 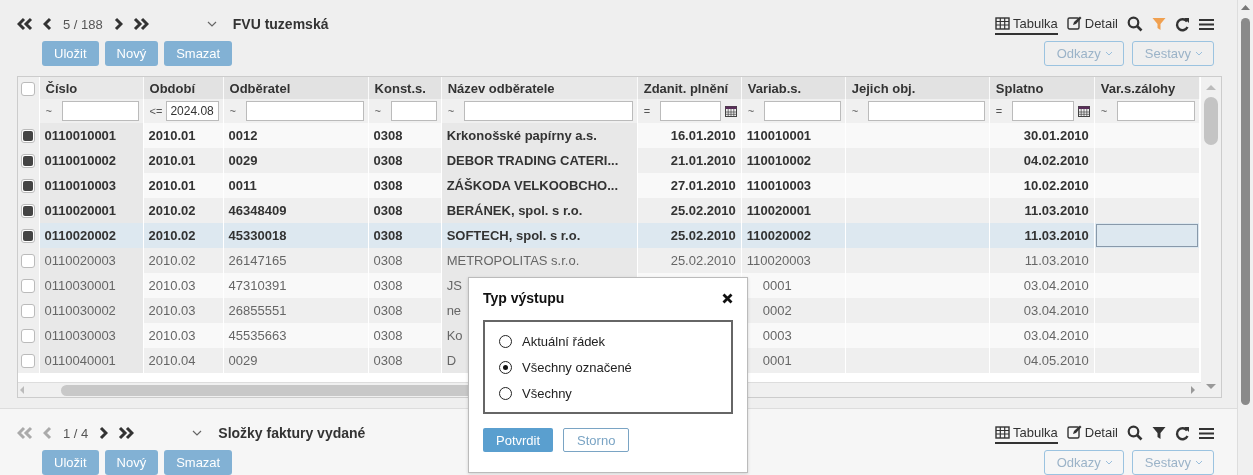 I want to click on panel-title: Složky faktury vydané, so click(x=292, y=433).